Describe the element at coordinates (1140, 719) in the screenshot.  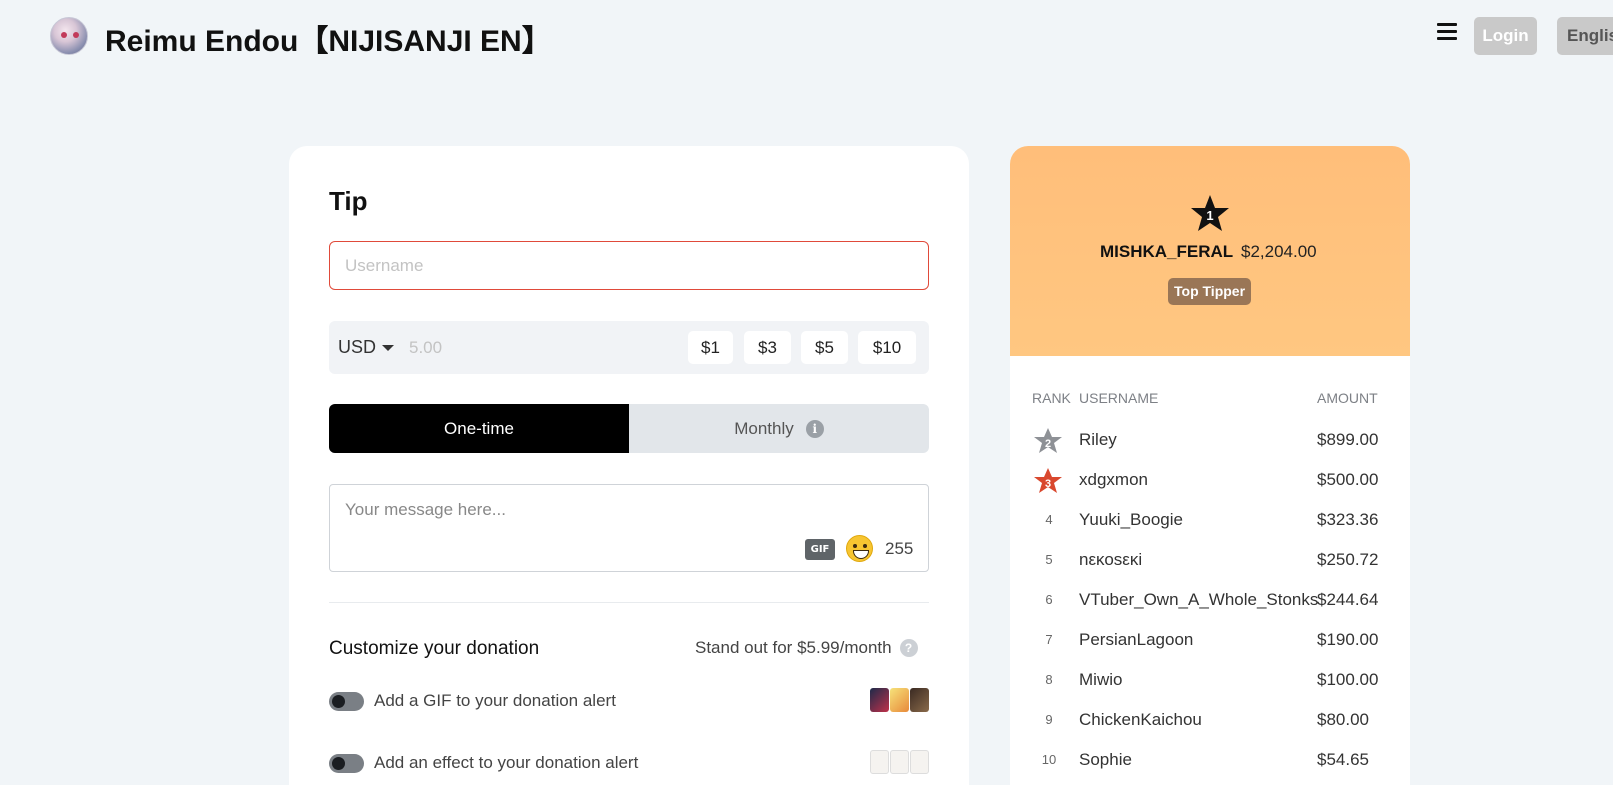
I see `row-username: ChickenKaichou` at that location.